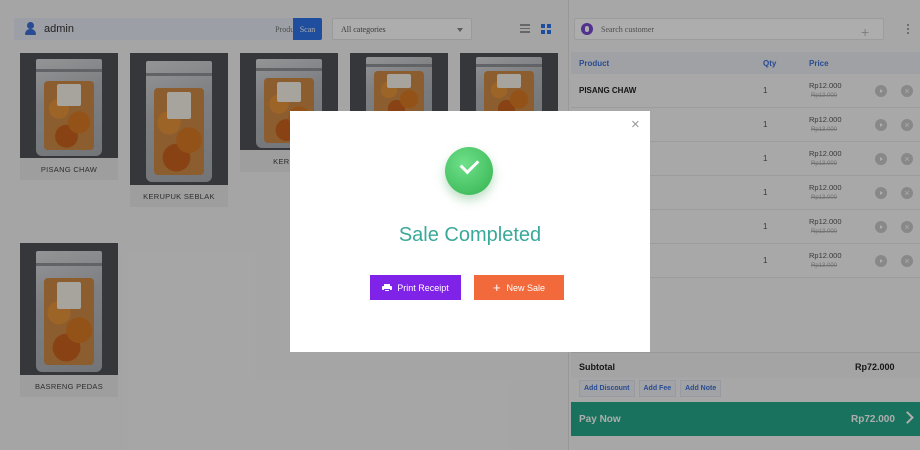  I want to click on success-check-icon, so click(469, 171).